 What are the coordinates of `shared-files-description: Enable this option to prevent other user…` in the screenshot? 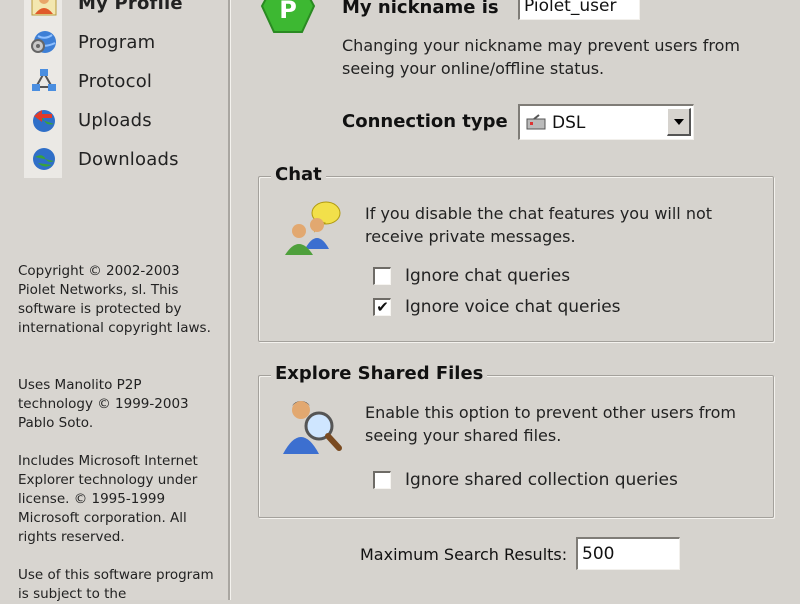 It's located at (550, 424).